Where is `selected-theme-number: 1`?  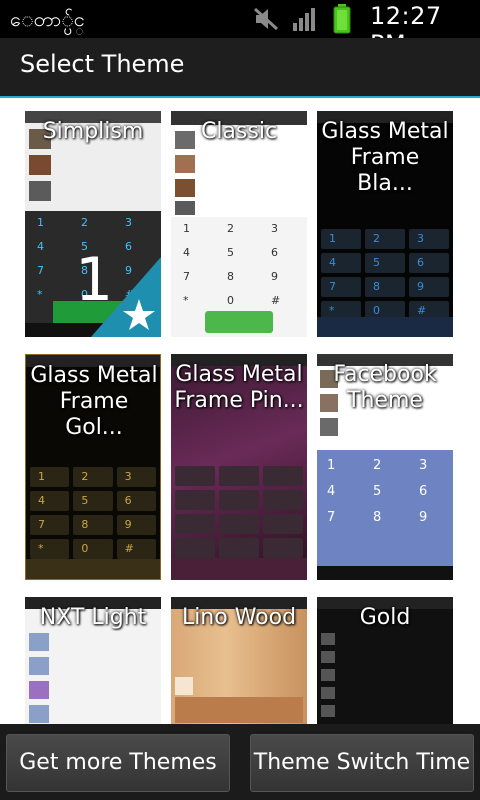
selected-theme-number: 1 is located at coordinates (94, 280).